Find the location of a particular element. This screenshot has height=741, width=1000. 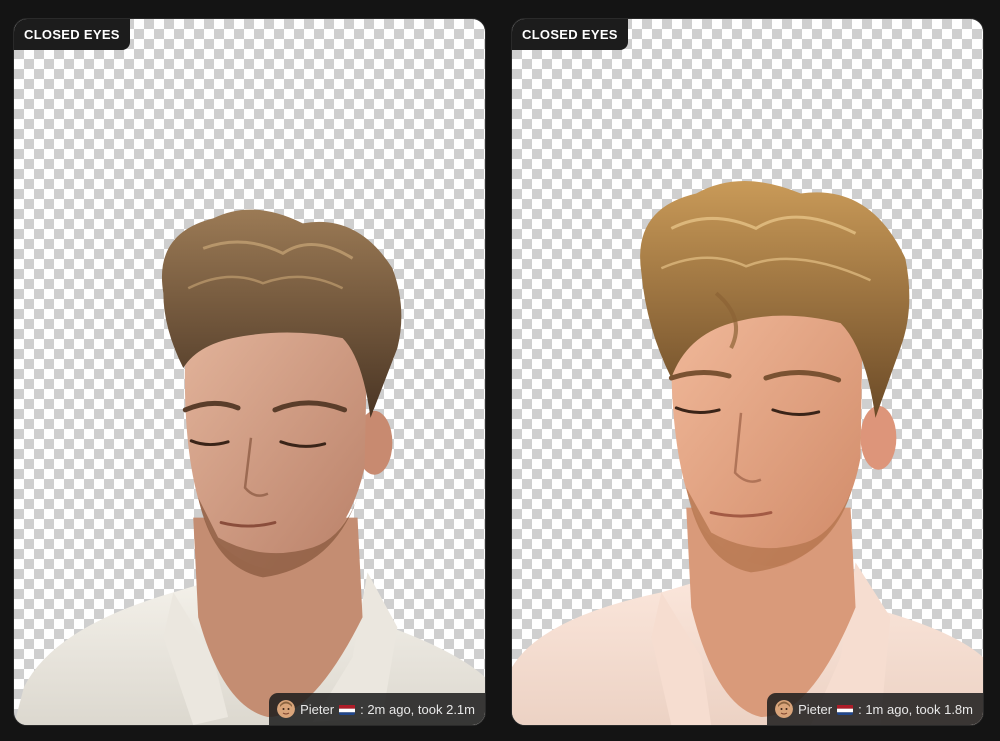

generation-time: : 1m ago, took 1.8m is located at coordinates (915, 709).